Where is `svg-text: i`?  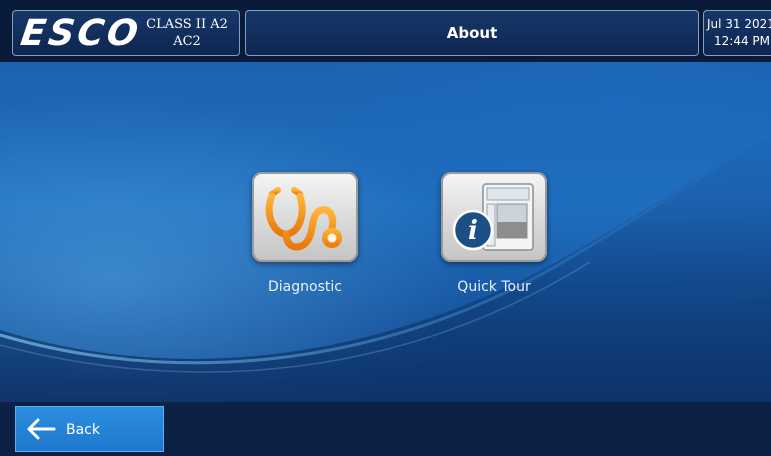
svg-text: i is located at coordinates (473, 231).